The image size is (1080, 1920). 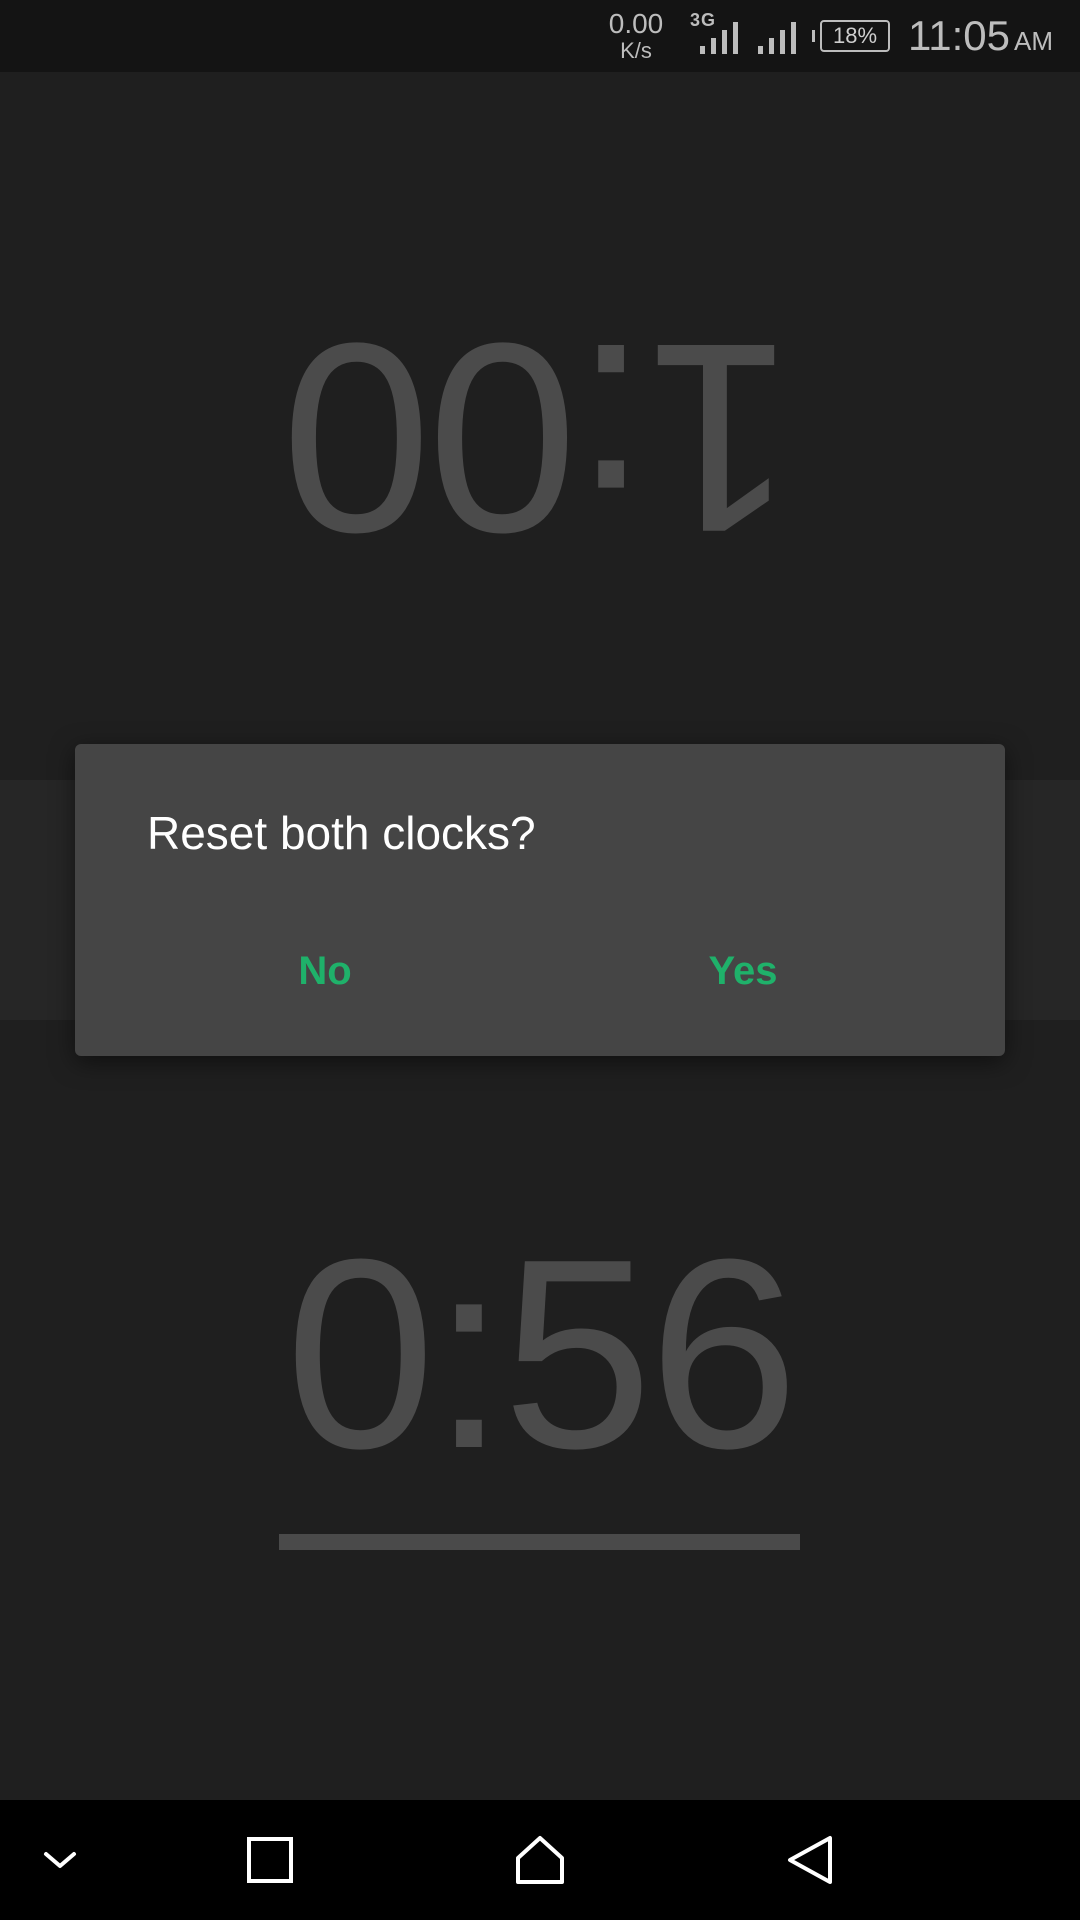 I want to click on status-ampm: AM, so click(x=1033, y=41).